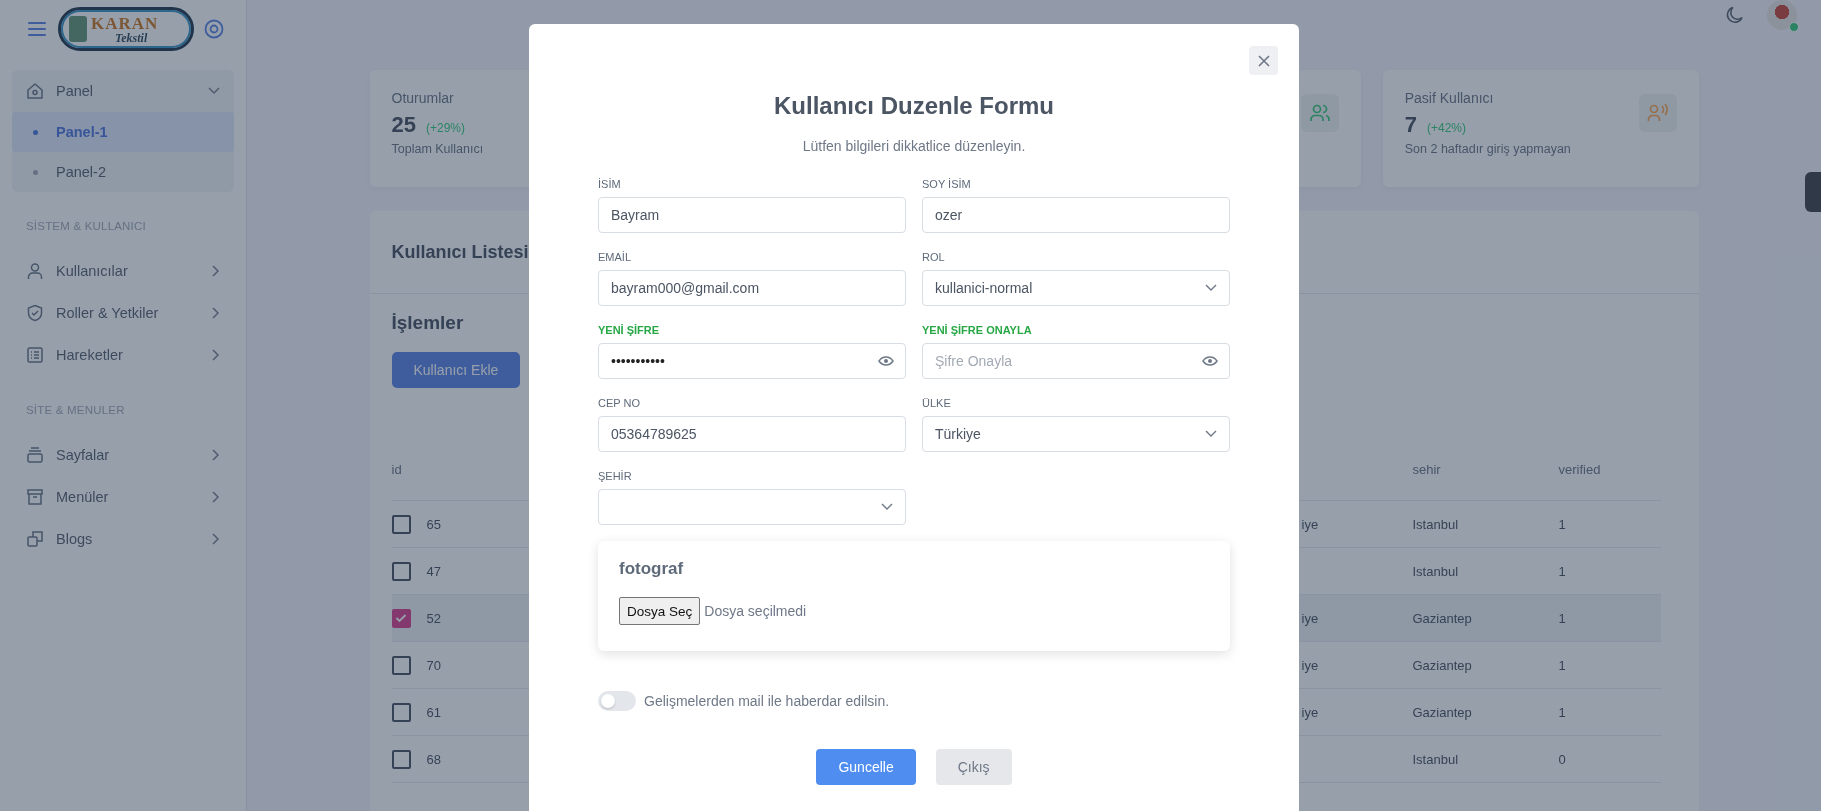  I want to click on nav-subitem: Panel-2, so click(123, 172).